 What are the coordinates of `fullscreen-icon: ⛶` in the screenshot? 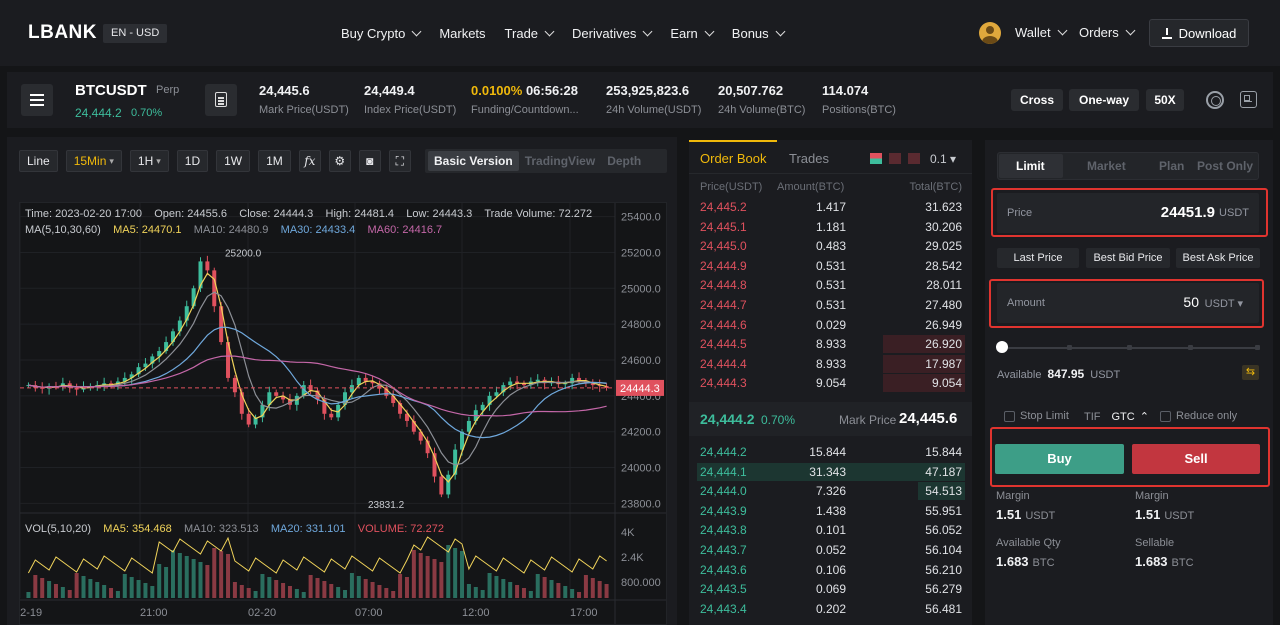 It's located at (399, 161).